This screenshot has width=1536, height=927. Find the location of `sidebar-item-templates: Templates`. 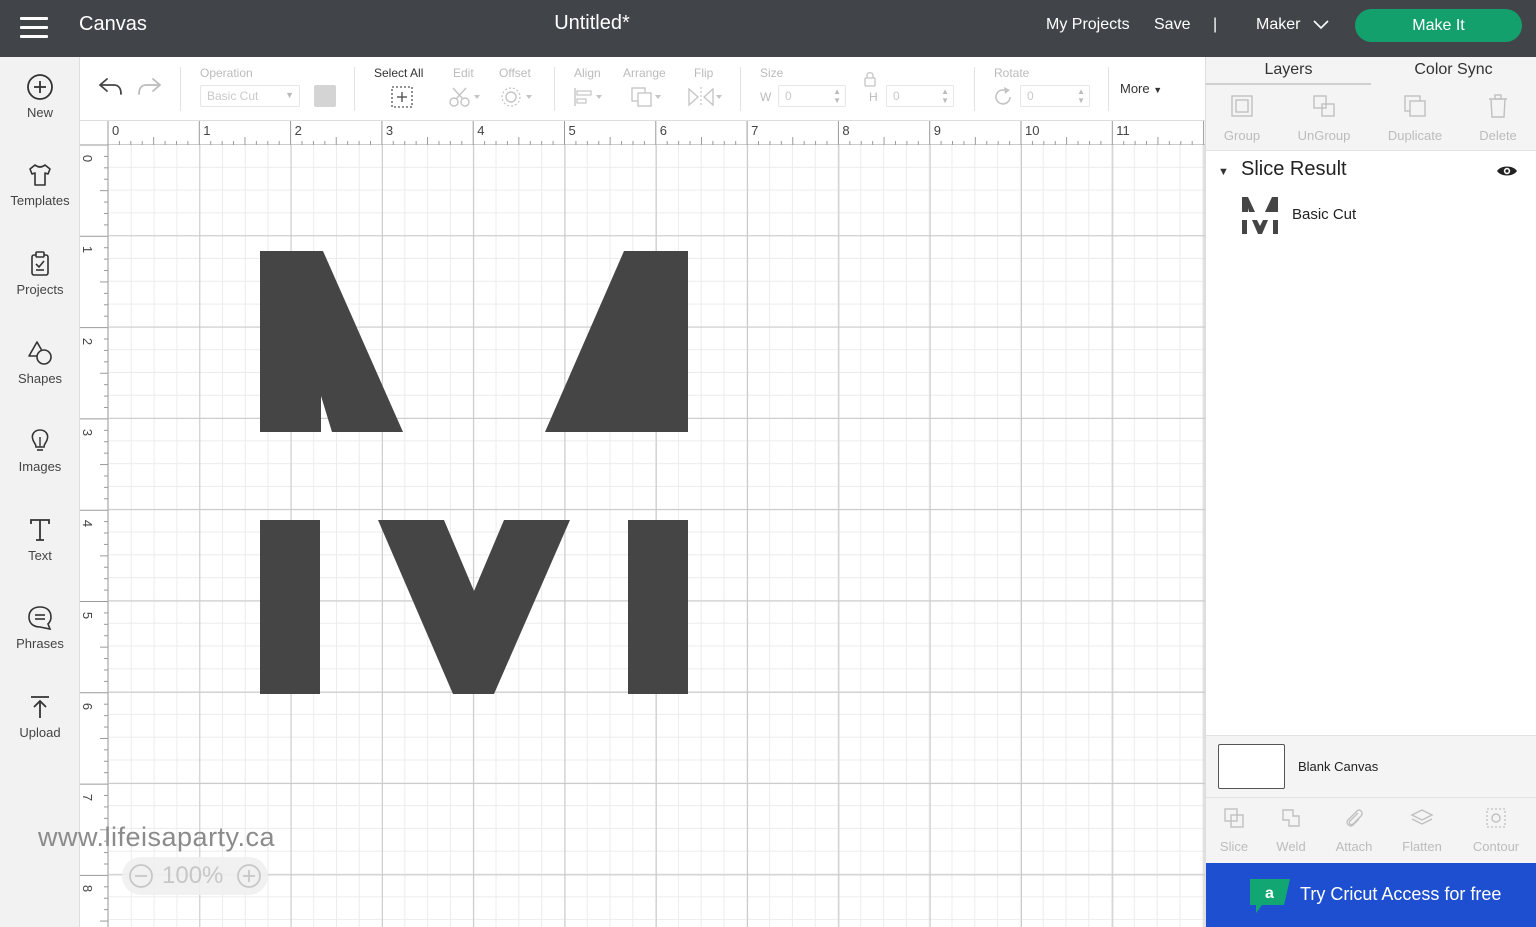

sidebar-item-templates: Templates is located at coordinates (40, 201).